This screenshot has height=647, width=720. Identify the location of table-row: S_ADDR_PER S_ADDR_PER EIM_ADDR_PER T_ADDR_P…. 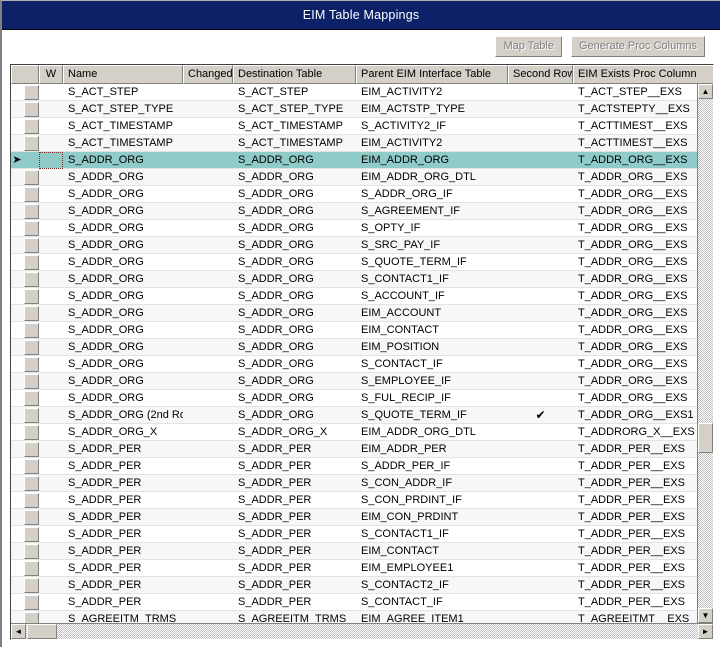
(354, 449).